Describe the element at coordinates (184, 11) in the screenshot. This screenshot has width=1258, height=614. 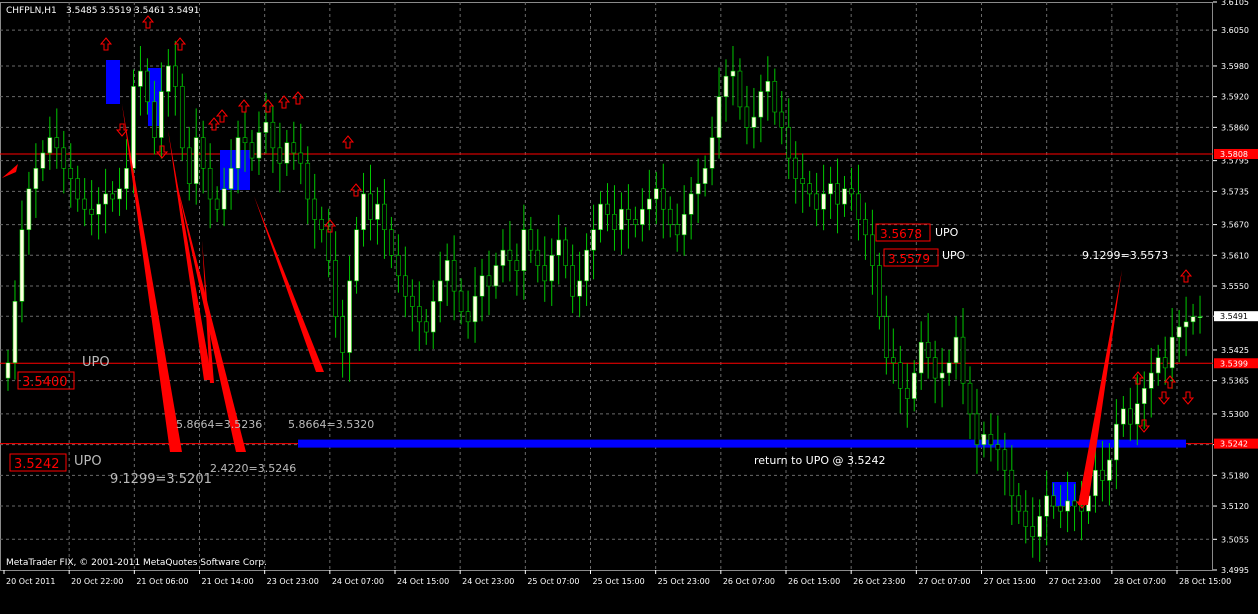
I see `ohlc-close: 3.5491` at that location.